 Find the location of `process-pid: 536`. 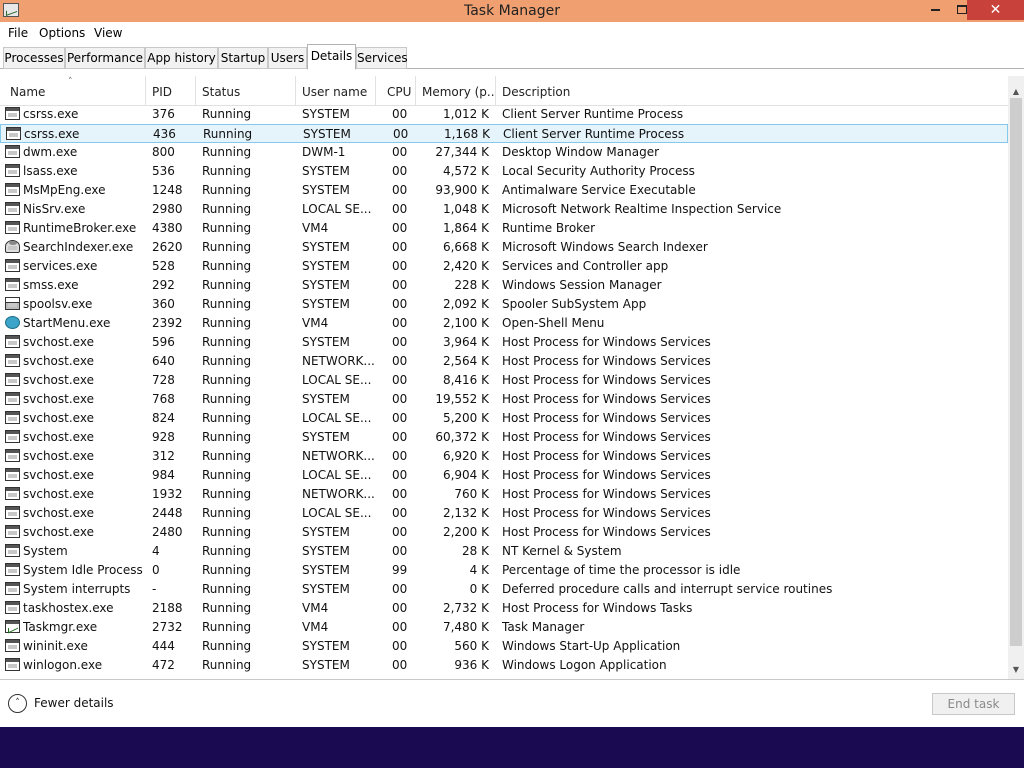

process-pid: 536 is located at coordinates (163, 171).